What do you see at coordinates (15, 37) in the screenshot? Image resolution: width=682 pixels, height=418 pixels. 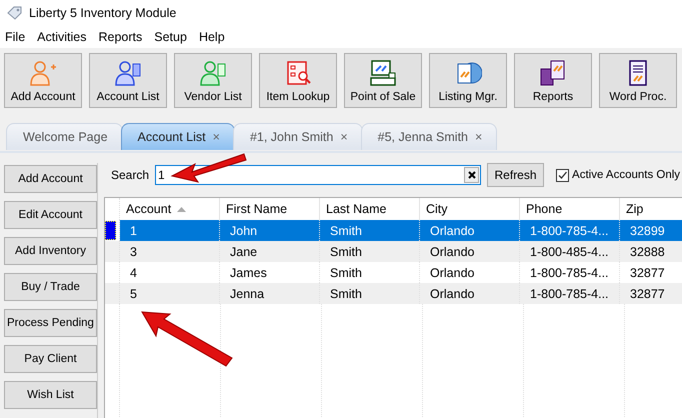 I see `menu-item: File` at bounding box center [15, 37].